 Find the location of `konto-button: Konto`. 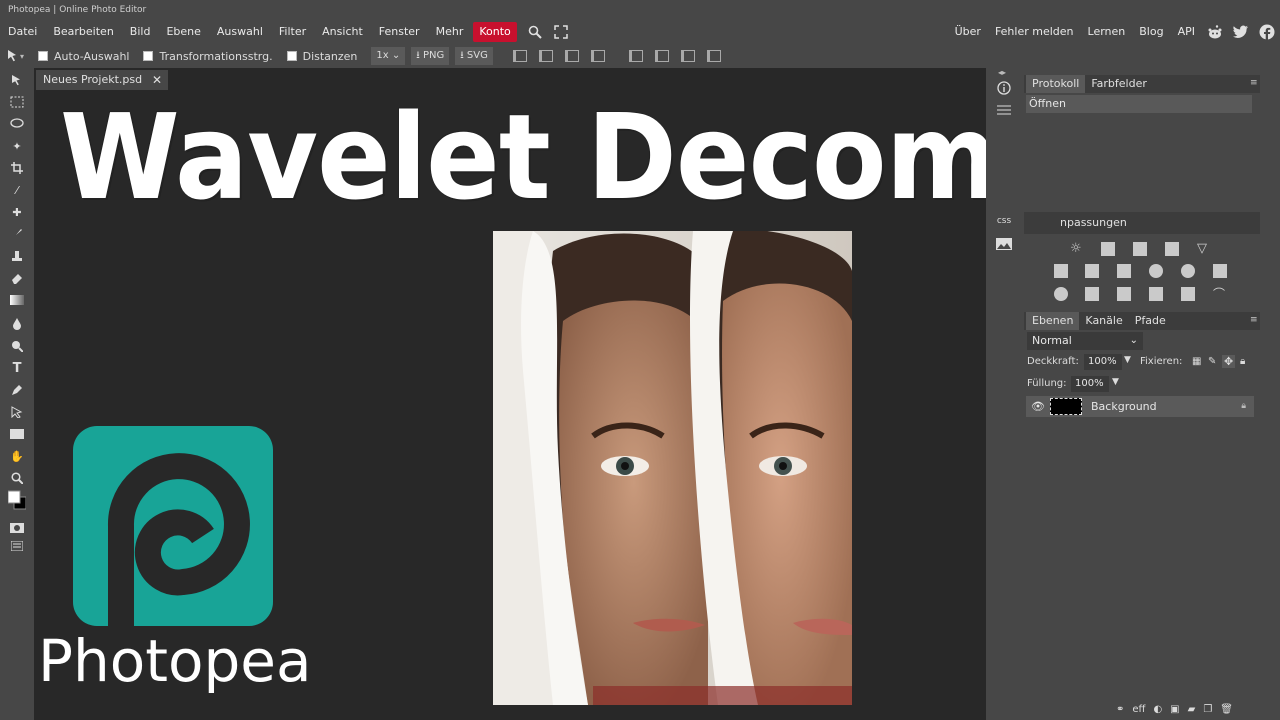

konto-button: Konto is located at coordinates (495, 32).